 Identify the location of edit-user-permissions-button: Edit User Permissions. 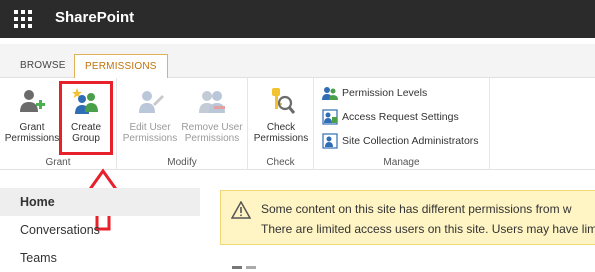
(150, 115).